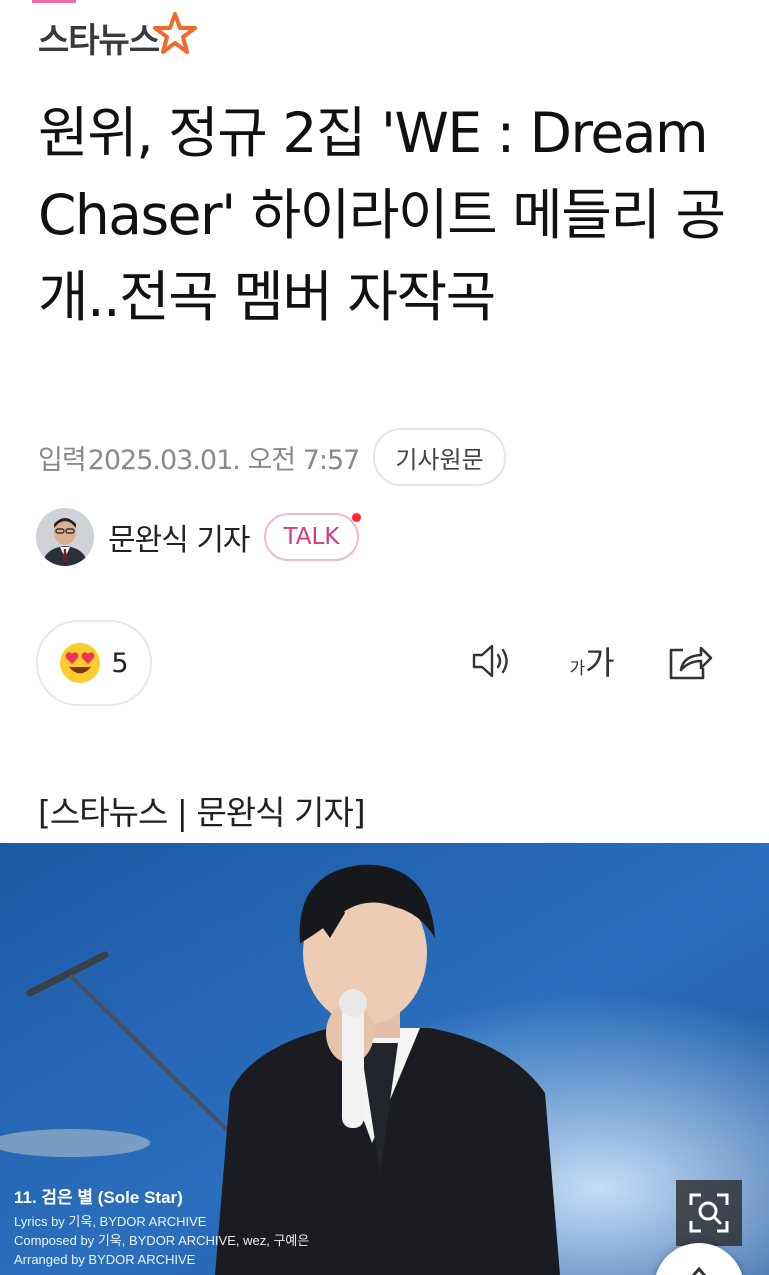 The height and width of the screenshot is (1275, 769). I want to click on article-byline: [스타뉴스 | 문완식 기자], so click(202, 812).